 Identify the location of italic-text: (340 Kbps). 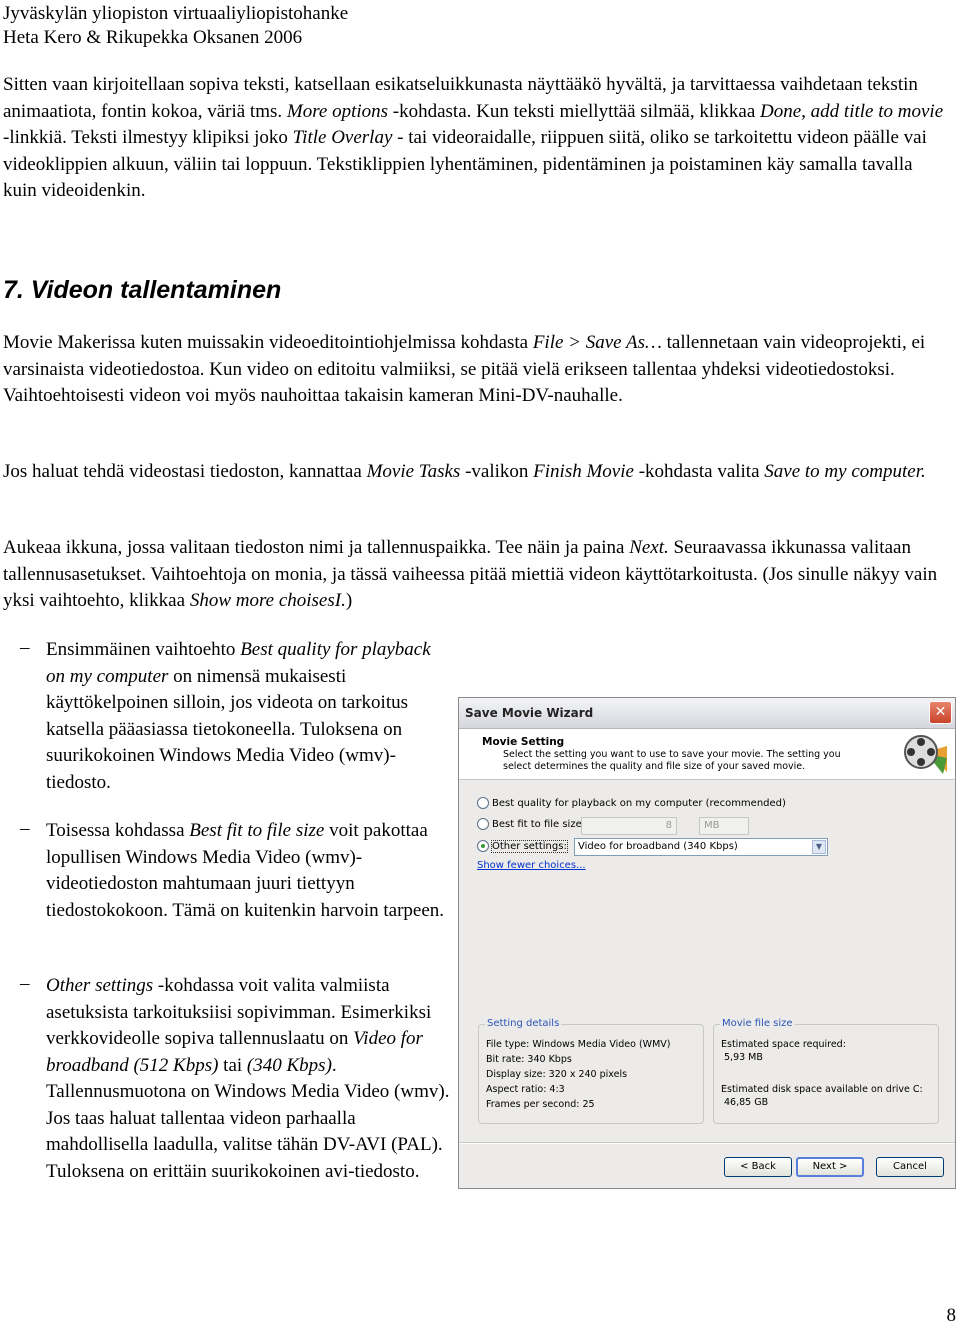
(289, 1065).